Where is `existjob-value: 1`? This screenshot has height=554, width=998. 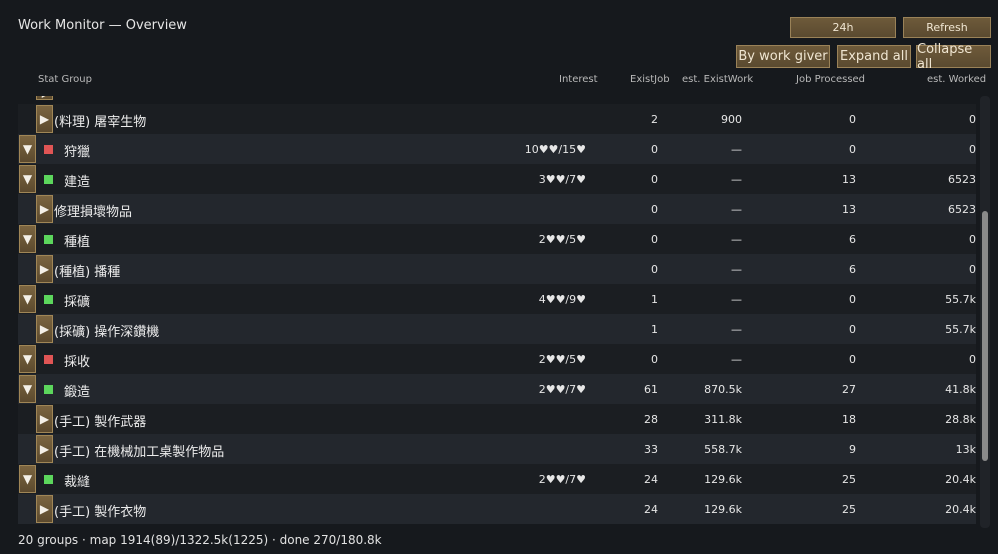
existjob-value: 1 is located at coordinates (654, 299).